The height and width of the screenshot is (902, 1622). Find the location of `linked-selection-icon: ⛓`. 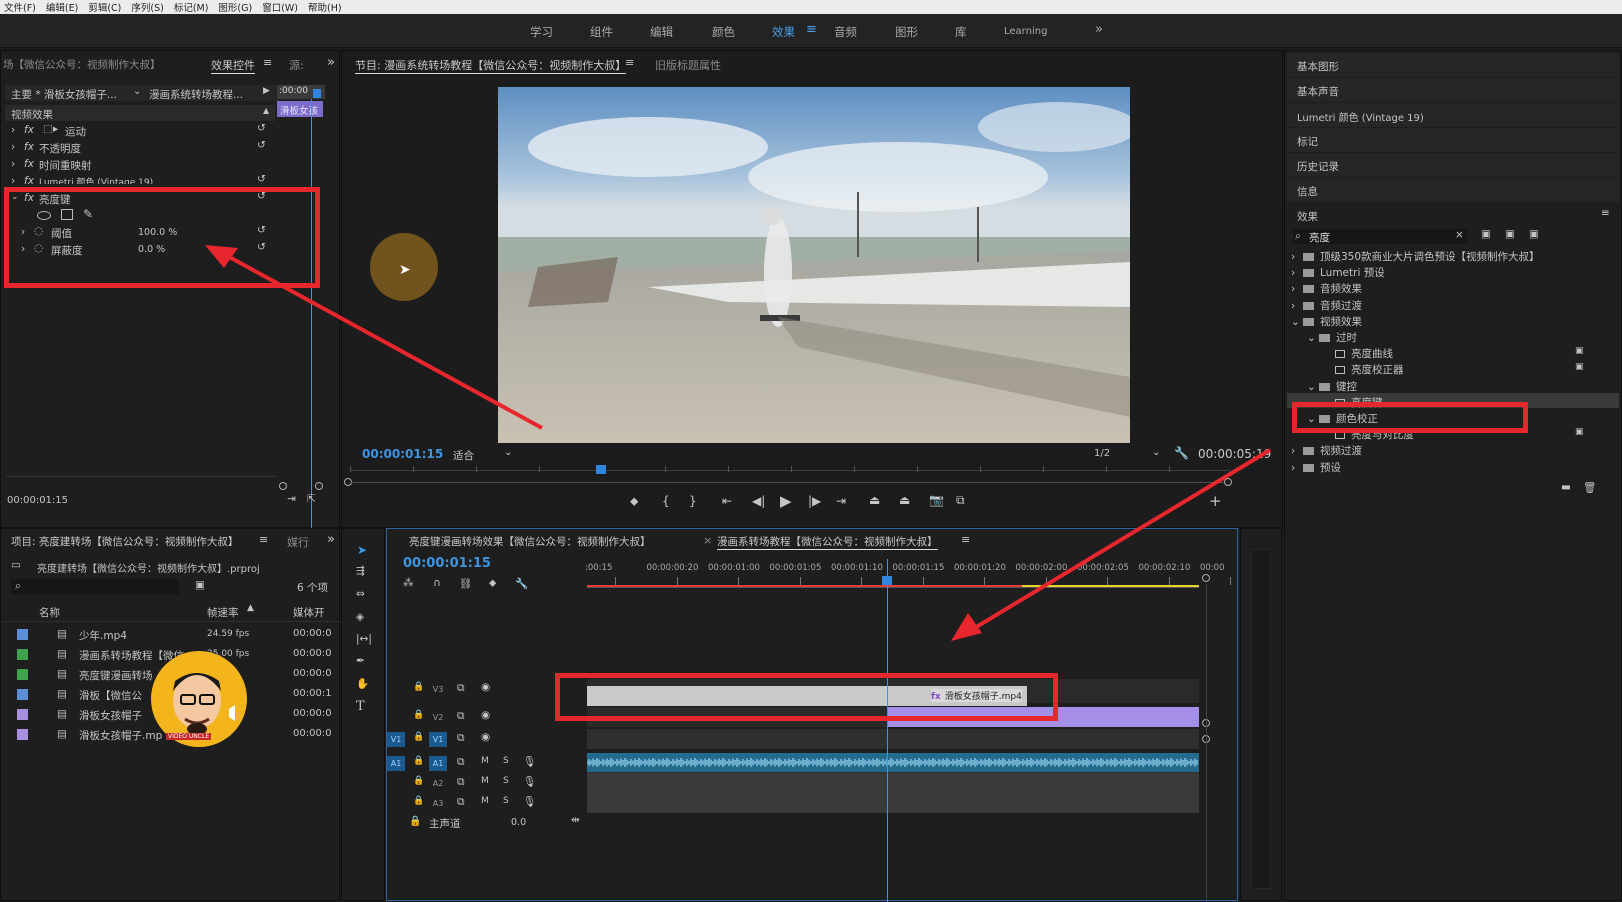

linked-selection-icon: ⛓ is located at coordinates (465, 583).